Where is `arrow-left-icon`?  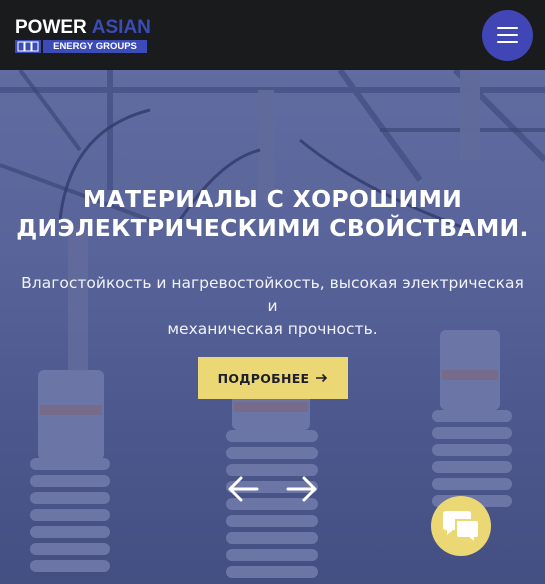 arrow-left-icon is located at coordinates (243, 489).